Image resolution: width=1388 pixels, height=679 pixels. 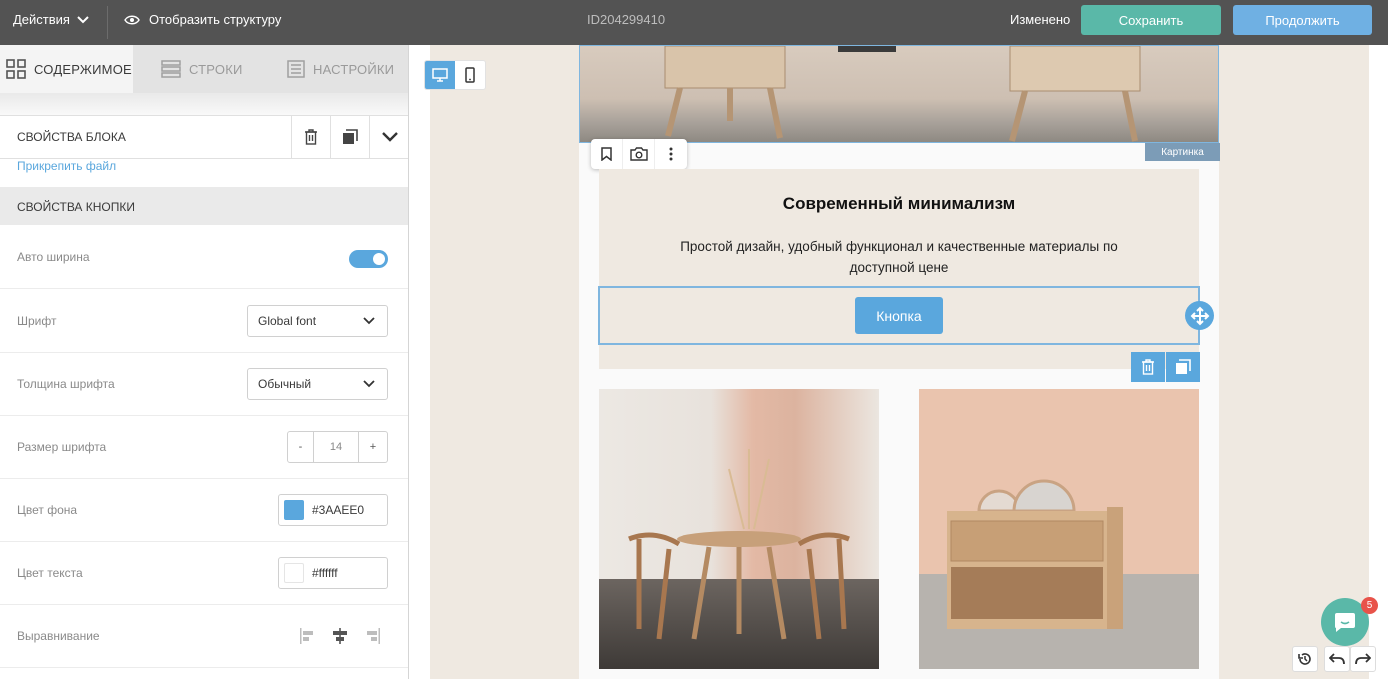 What do you see at coordinates (215, 19) in the screenshot?
I see `show-structure-label: Отобразить структуру` at bounding box center [215, 19].